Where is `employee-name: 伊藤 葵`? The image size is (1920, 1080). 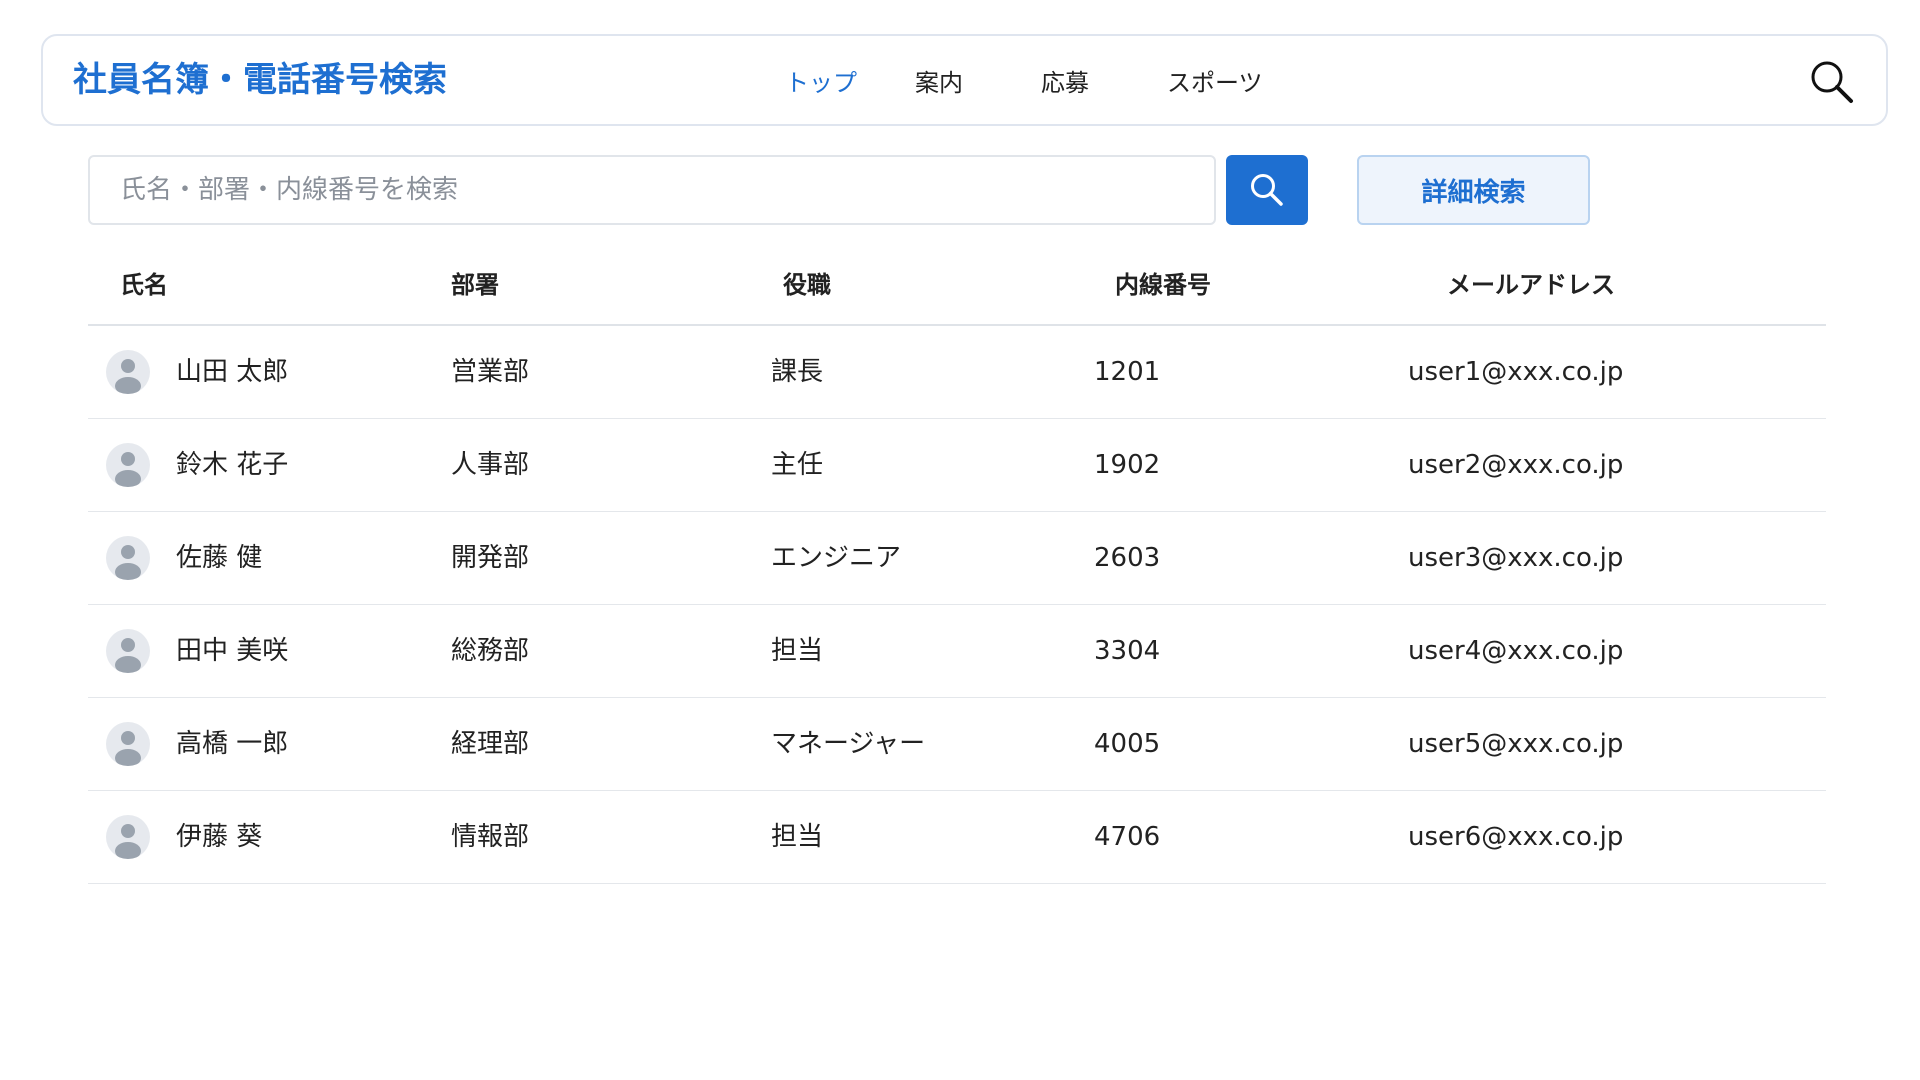
employee-name: 伊藤 葵 is located at coordinates (219, 837).